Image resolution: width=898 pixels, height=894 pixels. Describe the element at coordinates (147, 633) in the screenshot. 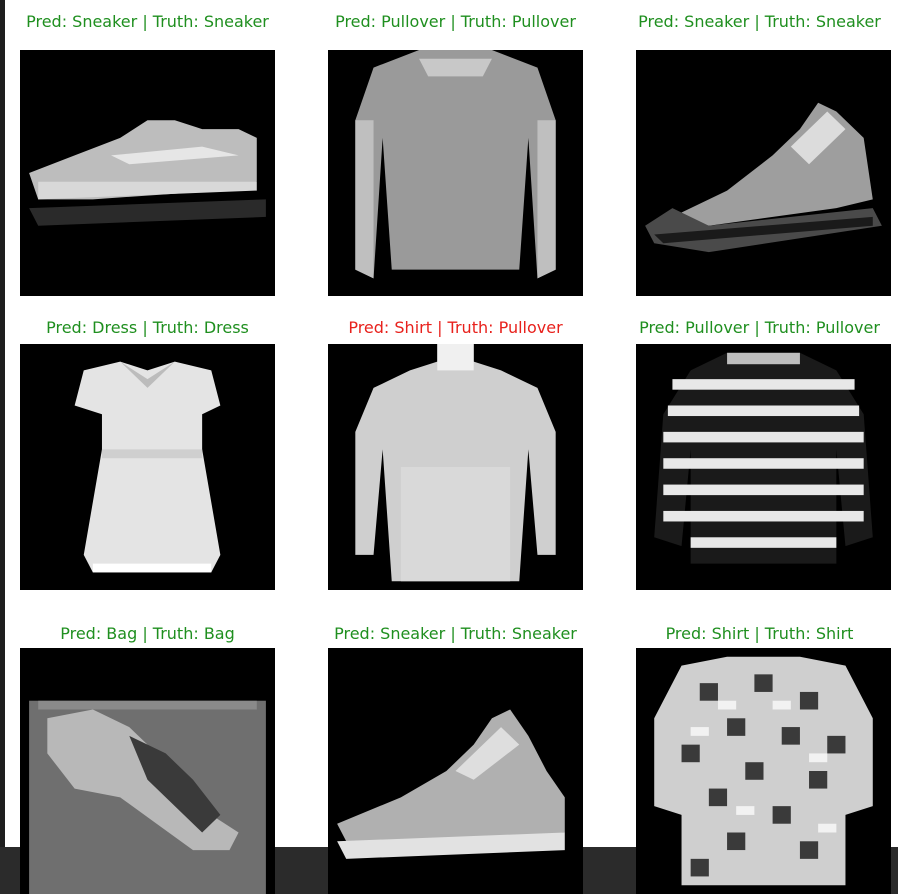

I see `panel-title: Pred: Bag | Truth: Bag` at that location.